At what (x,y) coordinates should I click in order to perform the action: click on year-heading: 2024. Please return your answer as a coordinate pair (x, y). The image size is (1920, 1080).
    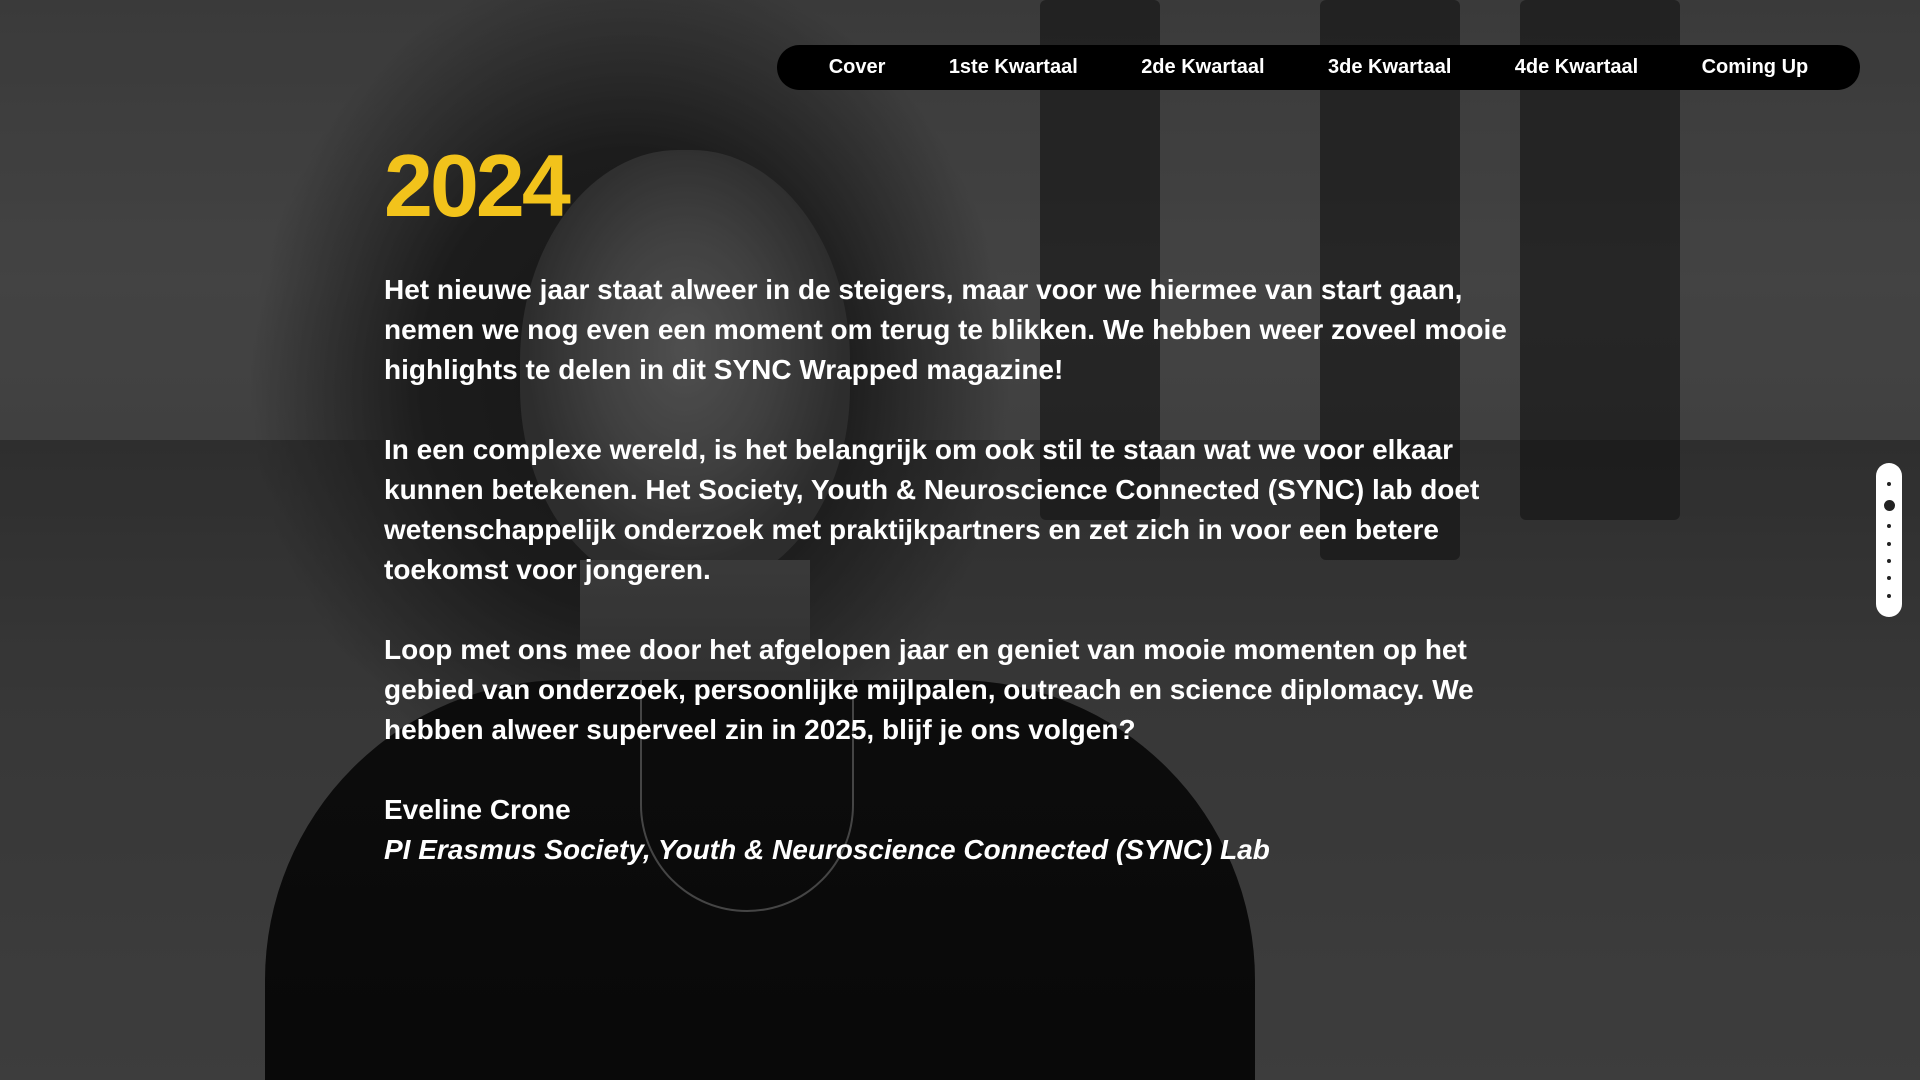
    Looking at the image, I should click on (477, 185).